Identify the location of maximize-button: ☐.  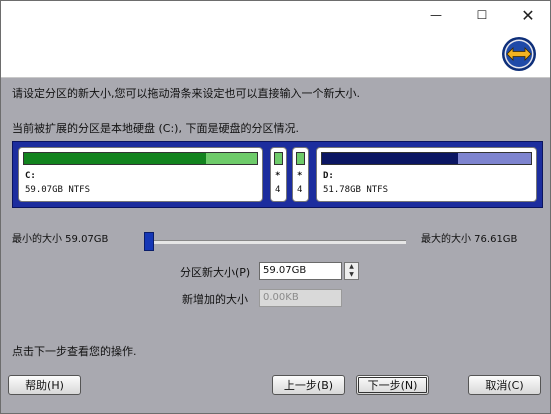
(482, 15).